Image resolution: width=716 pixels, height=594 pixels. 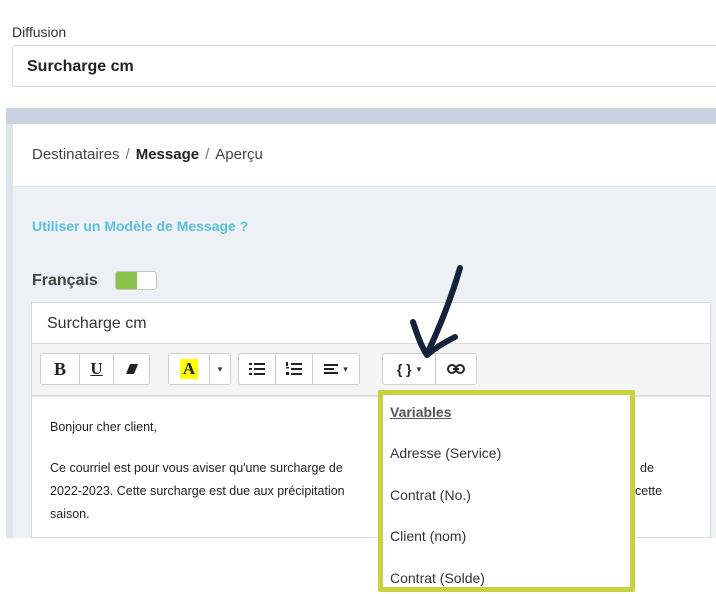 What do you see at coordinates (167, 154) in the screenshot?
I see `breadcrumb-message: Message` at bounding box center [167, 154].